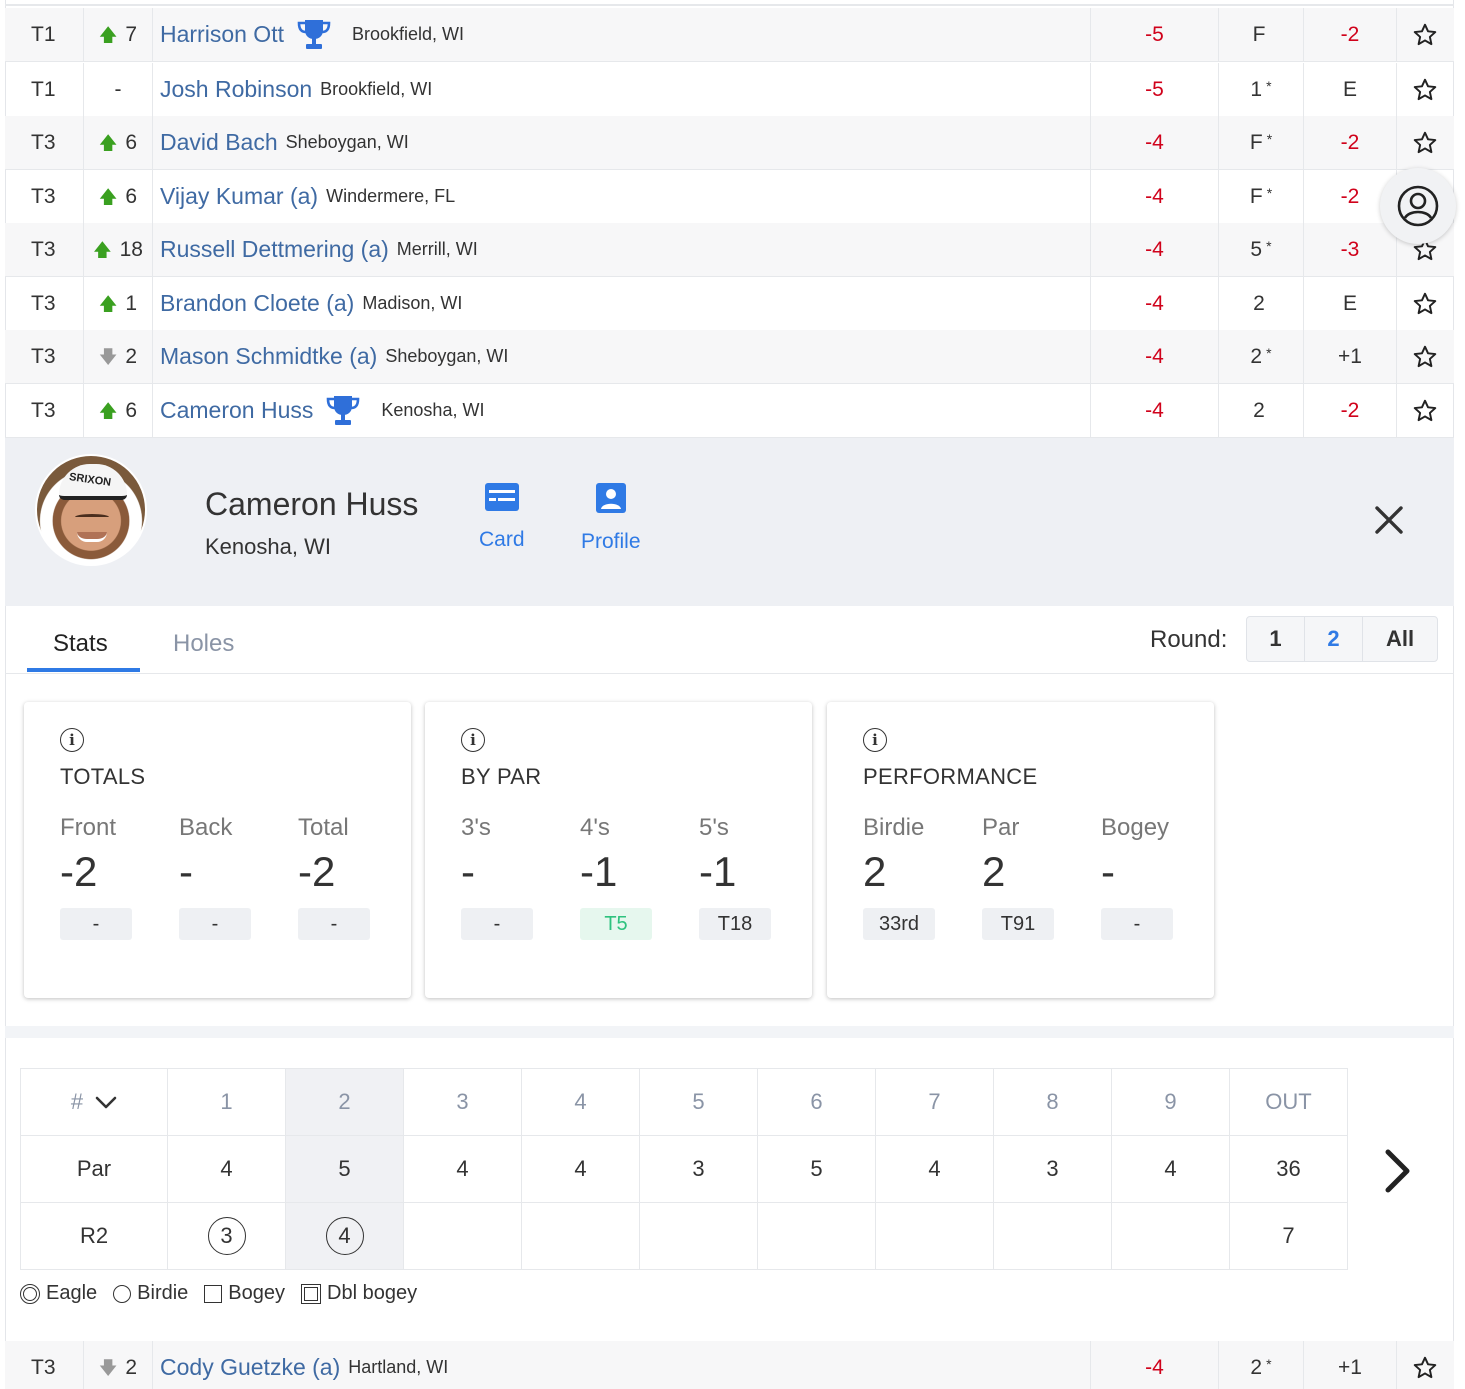 The image size is (1465, 1389). Describe the element at coordinates (250, 1367) in the screenshot. I see `player-name-link: Cody Guetzke (a)` at that location.